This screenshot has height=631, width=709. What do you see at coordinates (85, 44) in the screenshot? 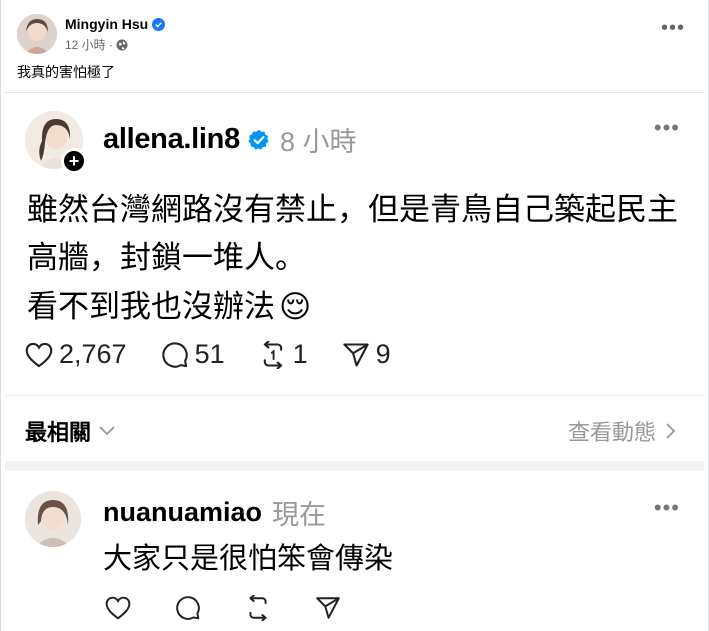
I see `post-timestamp: 12 小時` at bounding box center [85, 44].